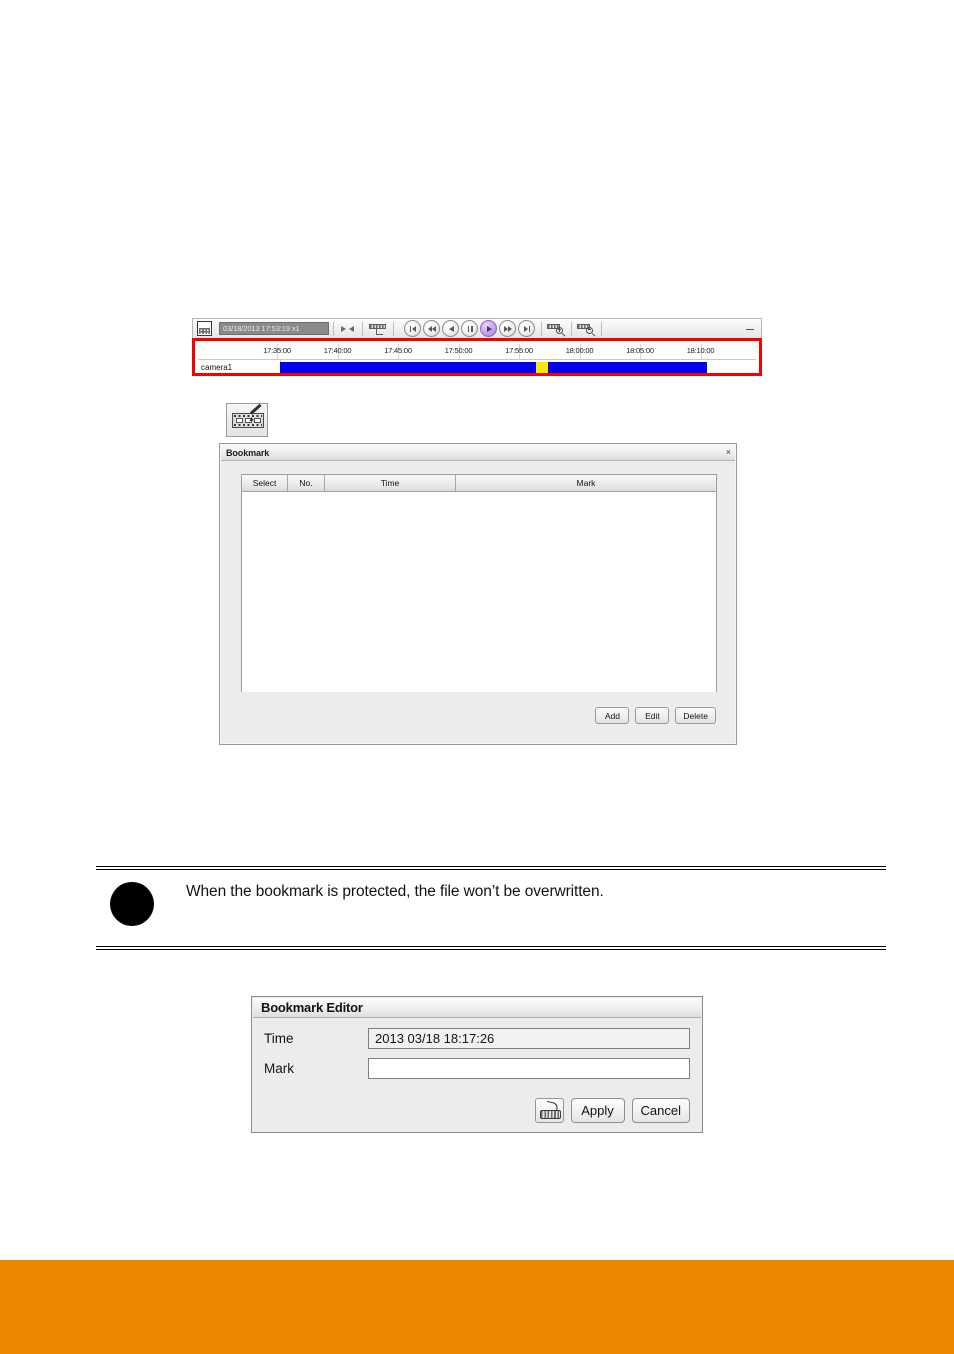 The width and height of the screenshot is (954, 1354). I want to click on fast-forward-icon, so click(507, 328).